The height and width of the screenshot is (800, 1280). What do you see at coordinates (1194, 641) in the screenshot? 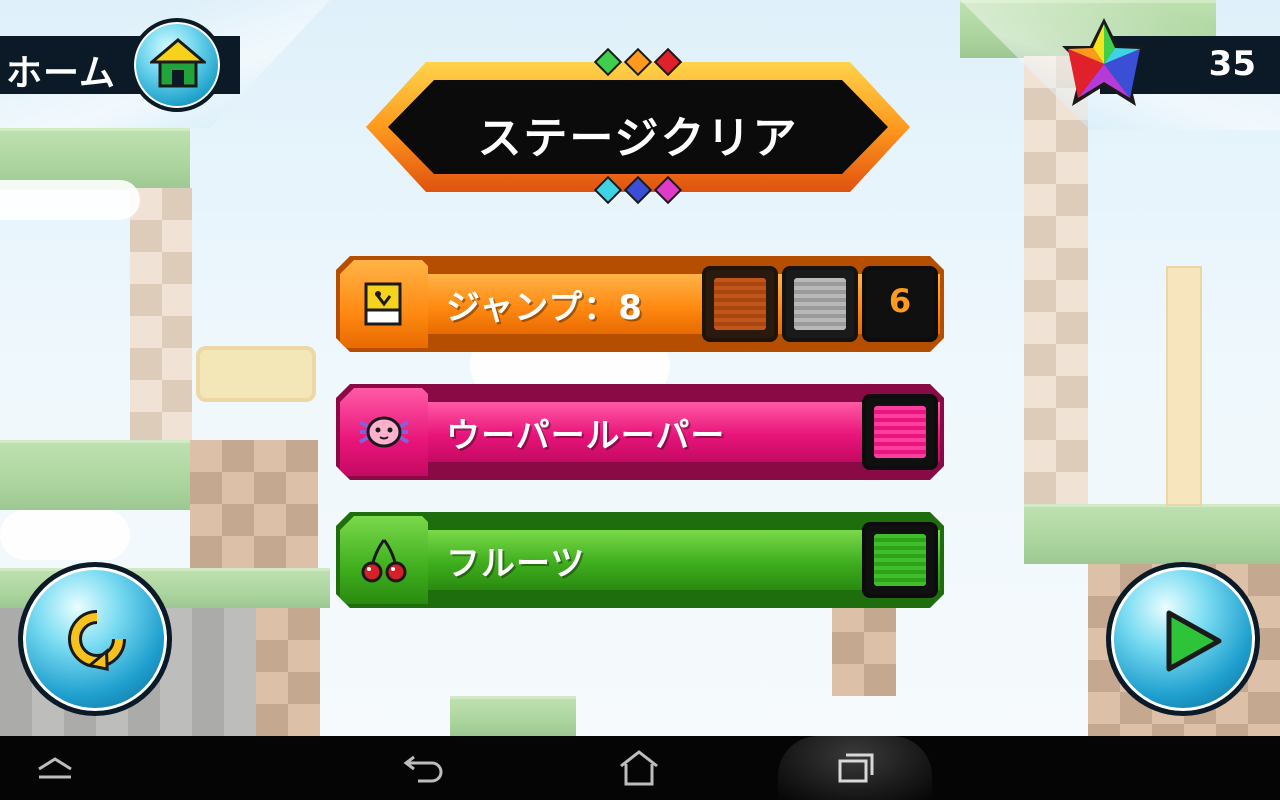
I see `play-icon` at bounding box center [1194, 641].